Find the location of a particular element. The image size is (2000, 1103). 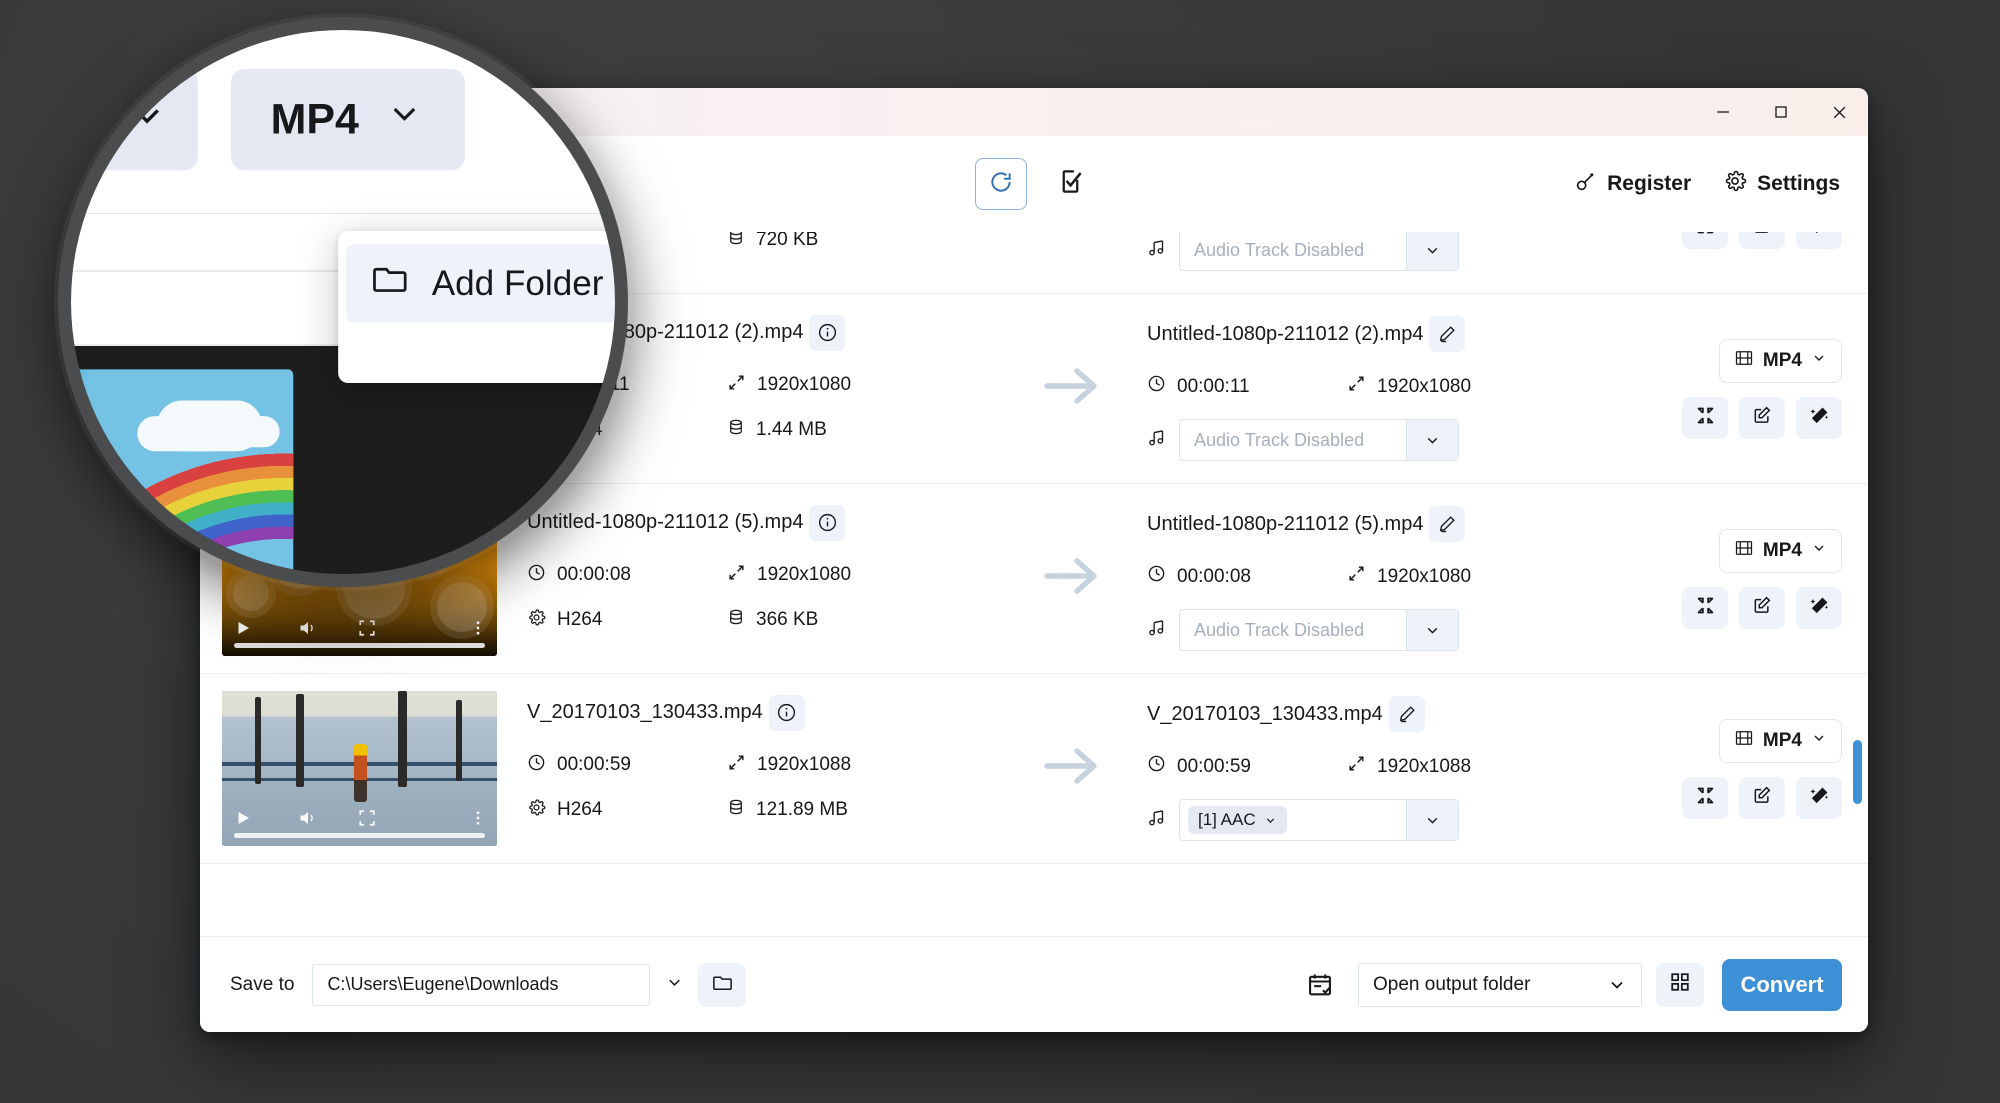

save-path-dropdown is located at coordinates (674, 985).